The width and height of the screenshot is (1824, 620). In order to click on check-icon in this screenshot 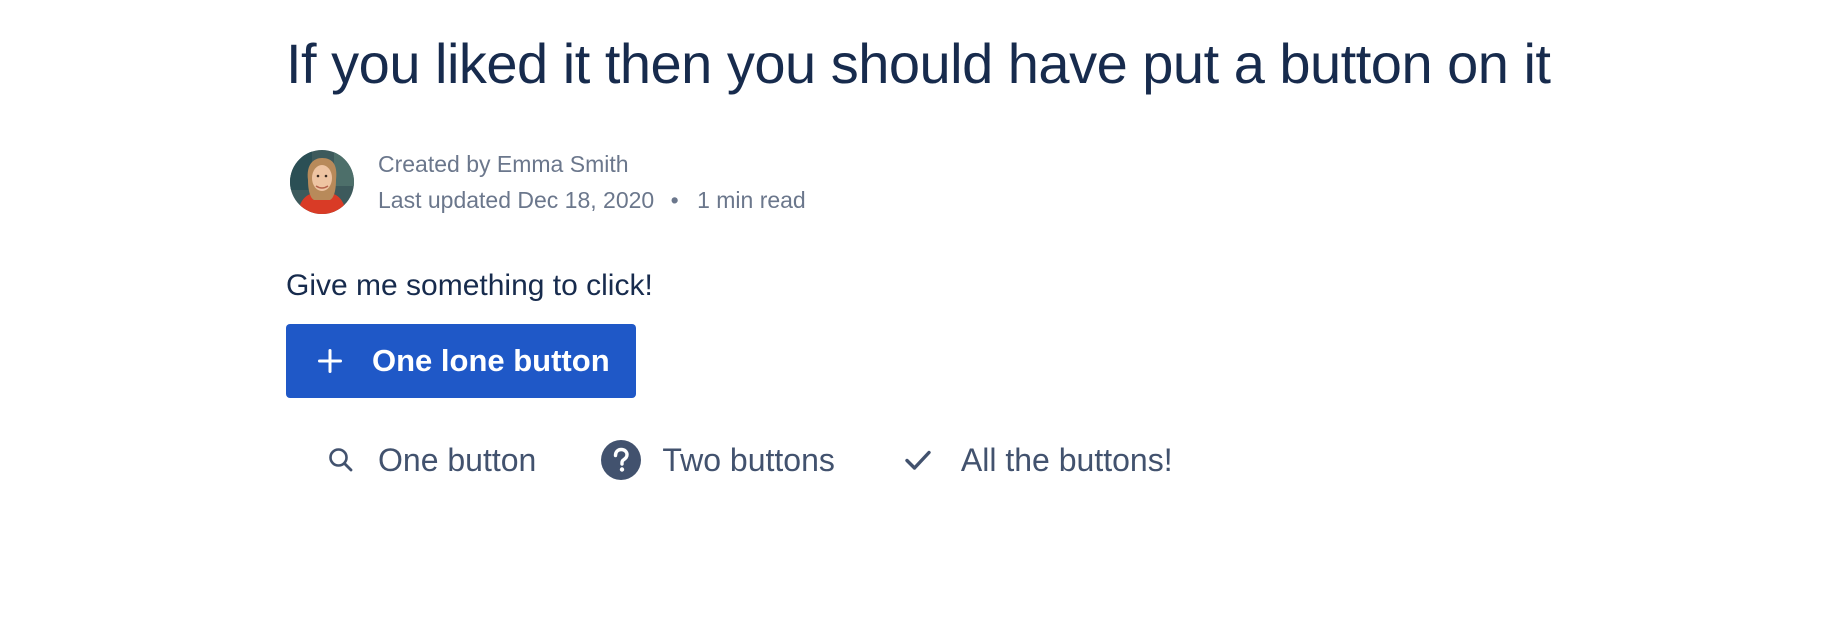, I will do `click(918, 460)`.